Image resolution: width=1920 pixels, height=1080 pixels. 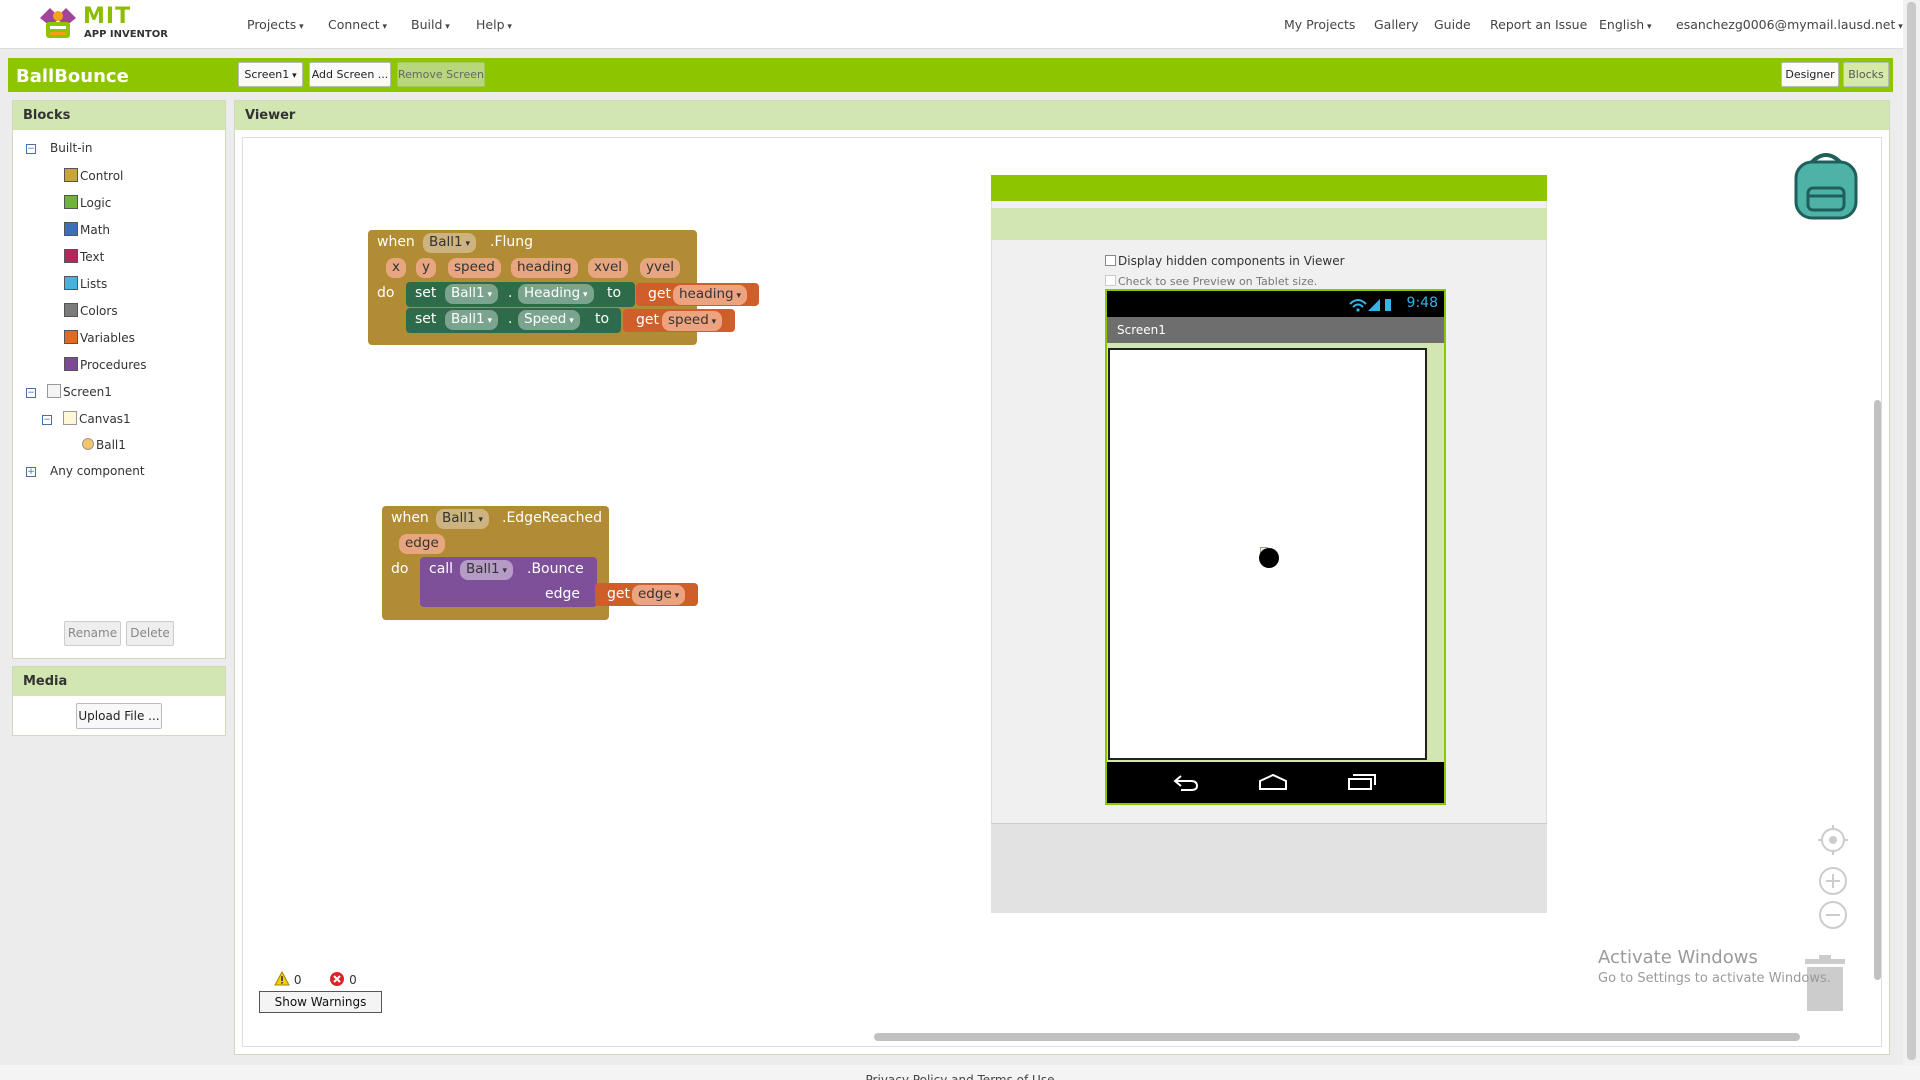 What do you see at coordinates (85, 471) in the screenshot?
I see `tree-any-component: + Any component` at bounding box center [85, 471].